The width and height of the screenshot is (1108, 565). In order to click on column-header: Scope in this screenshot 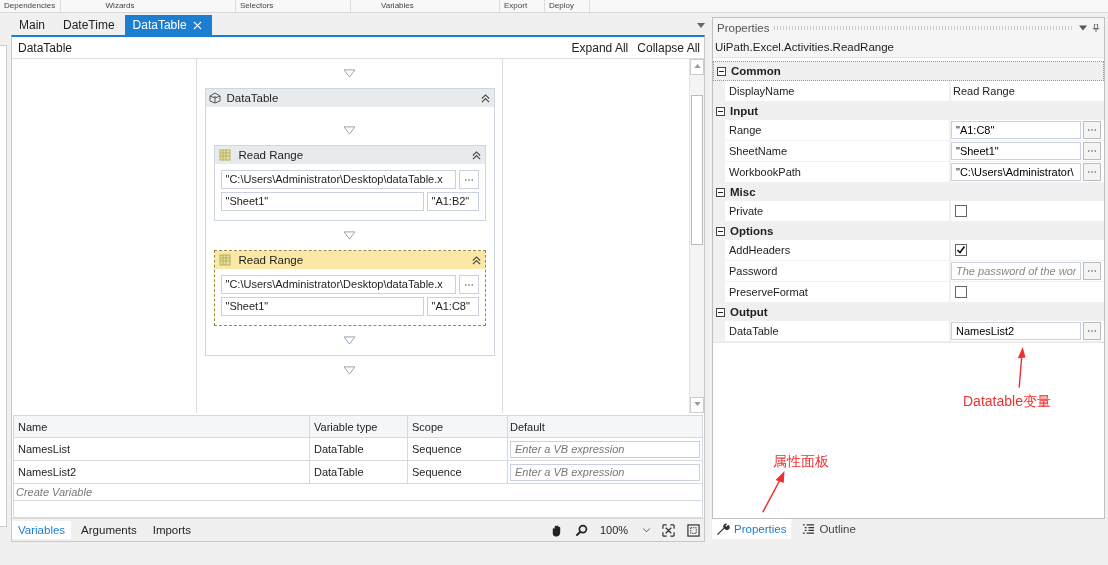, I will do `click(458, 426)`.